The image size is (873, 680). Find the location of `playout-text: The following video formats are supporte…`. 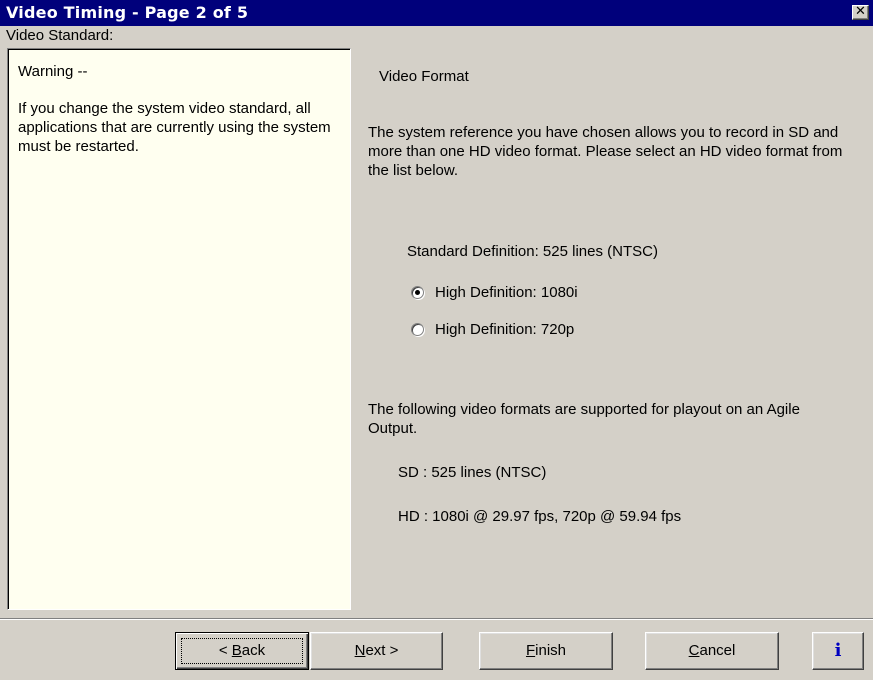

playout-text: The following video formats are supporte… is located at coordinates (584, 419).